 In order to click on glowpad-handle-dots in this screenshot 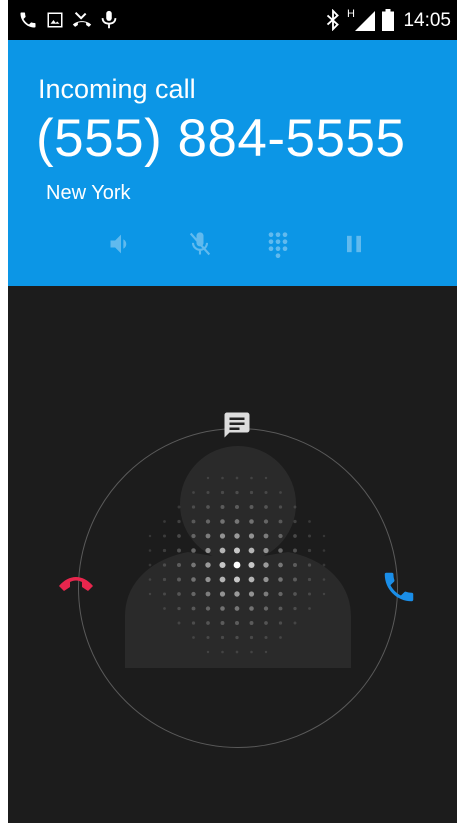, I will do `click(237, 565)`.